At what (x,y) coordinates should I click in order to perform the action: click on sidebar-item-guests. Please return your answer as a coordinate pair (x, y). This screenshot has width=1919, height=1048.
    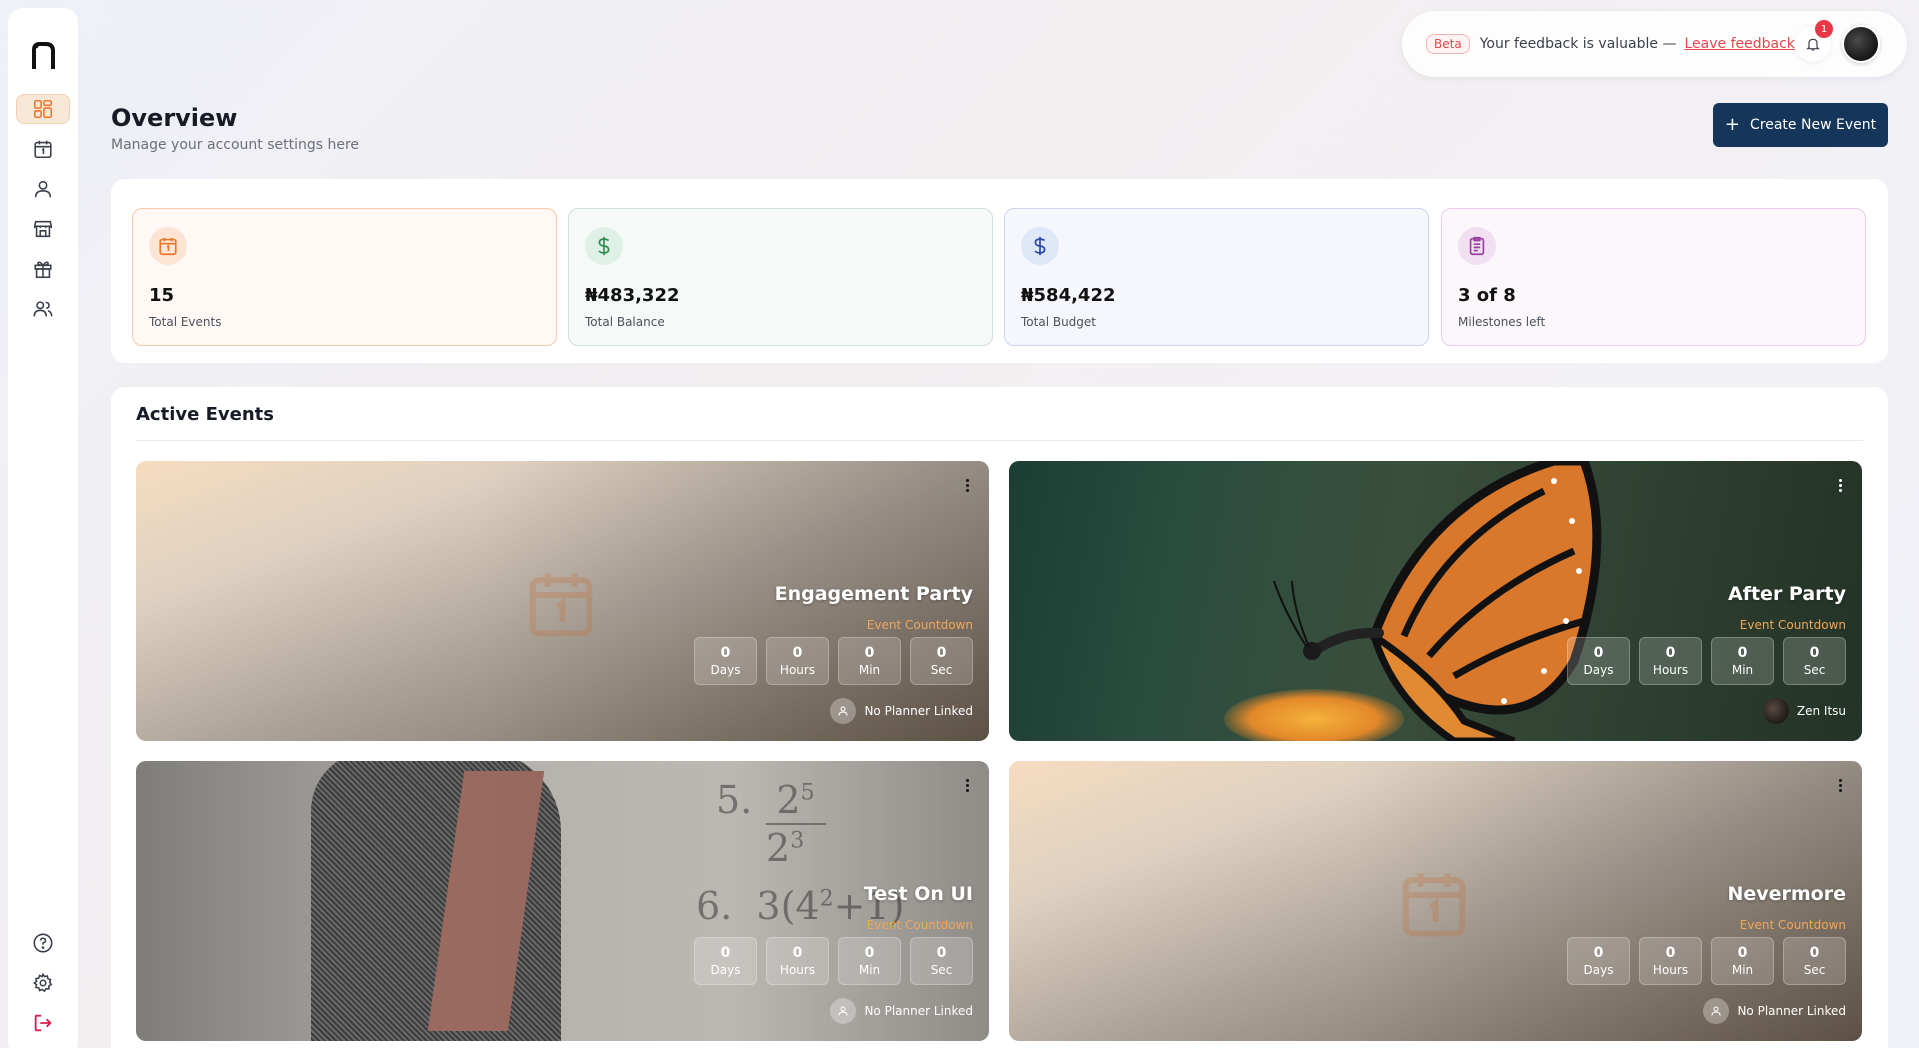
    Looking at the image, I should click on (43, 309).